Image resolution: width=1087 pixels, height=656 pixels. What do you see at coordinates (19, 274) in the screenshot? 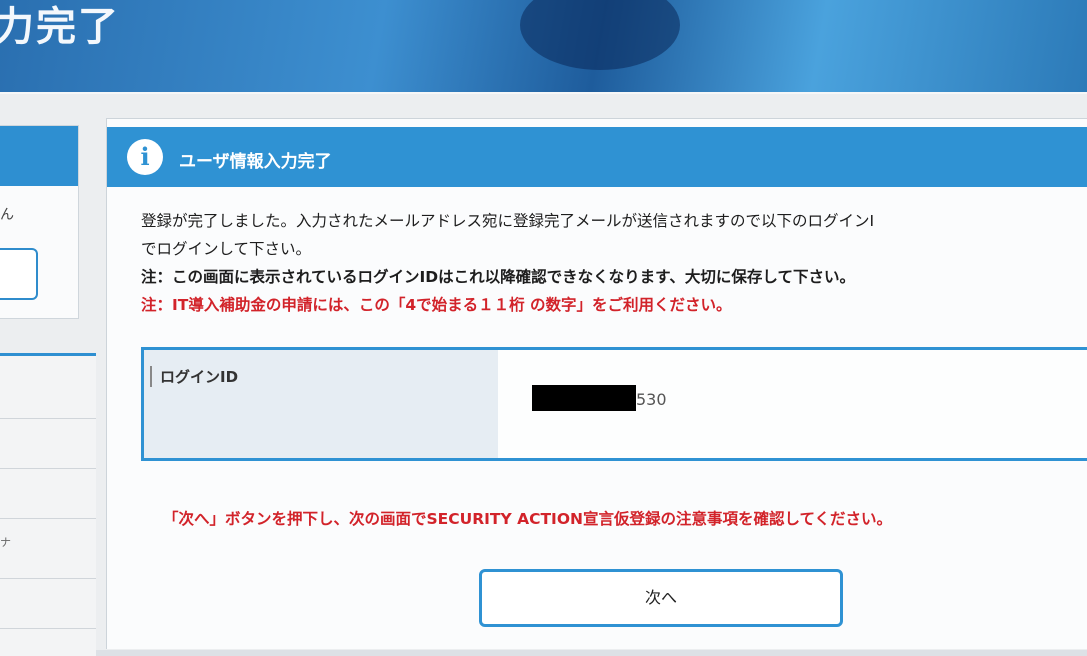
I see `sidebar-card-button` at bounding box center [19, 274].